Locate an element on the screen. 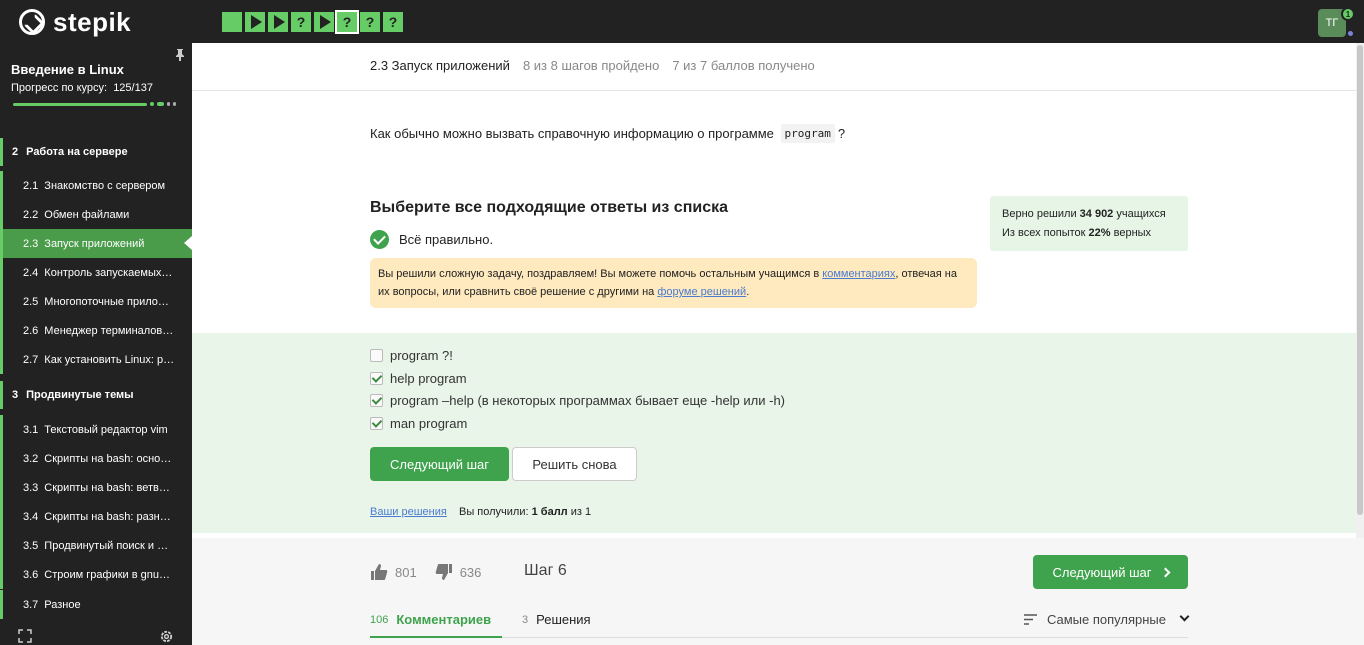  check-circle-icon is located at coordinates (379, 239).